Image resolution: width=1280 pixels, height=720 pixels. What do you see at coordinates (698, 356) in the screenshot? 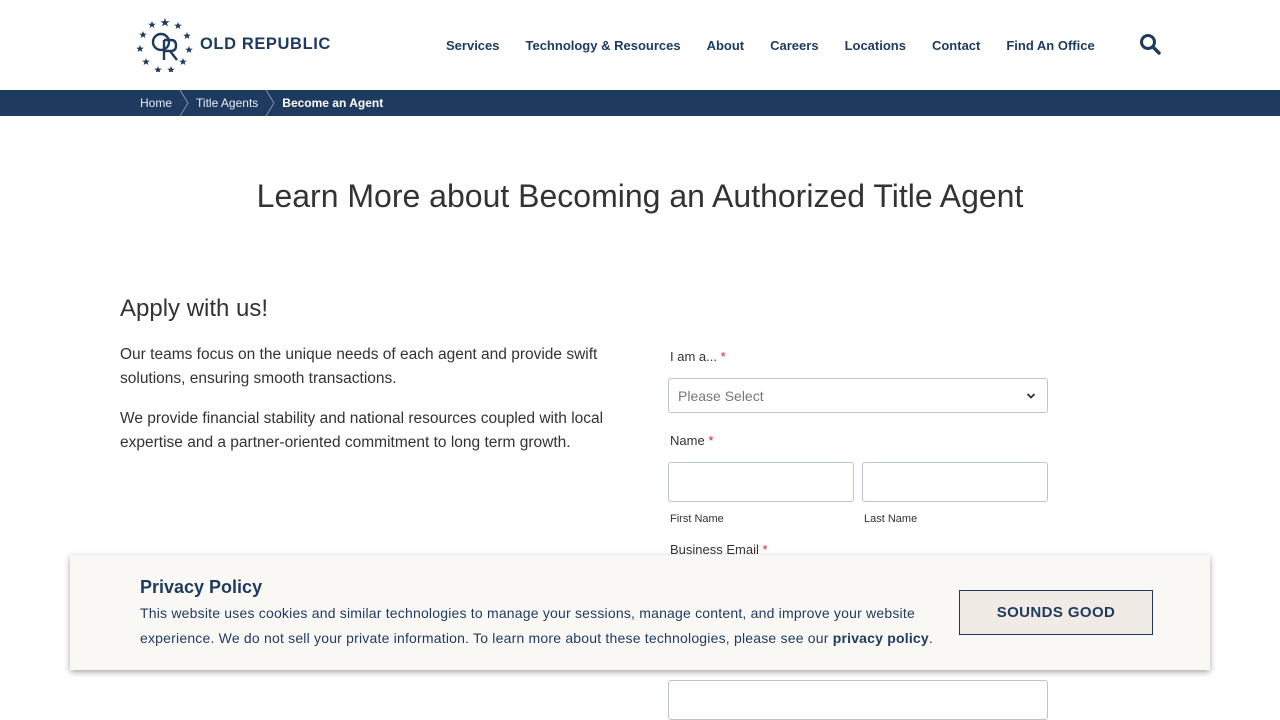
I see `role-label: I am a... *` at bounding box center [698, 356].